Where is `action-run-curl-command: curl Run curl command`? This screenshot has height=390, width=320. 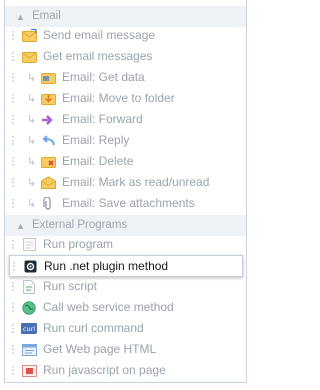 action-run-curl-command: curl Run curl command is located at coordinates (125, 328).